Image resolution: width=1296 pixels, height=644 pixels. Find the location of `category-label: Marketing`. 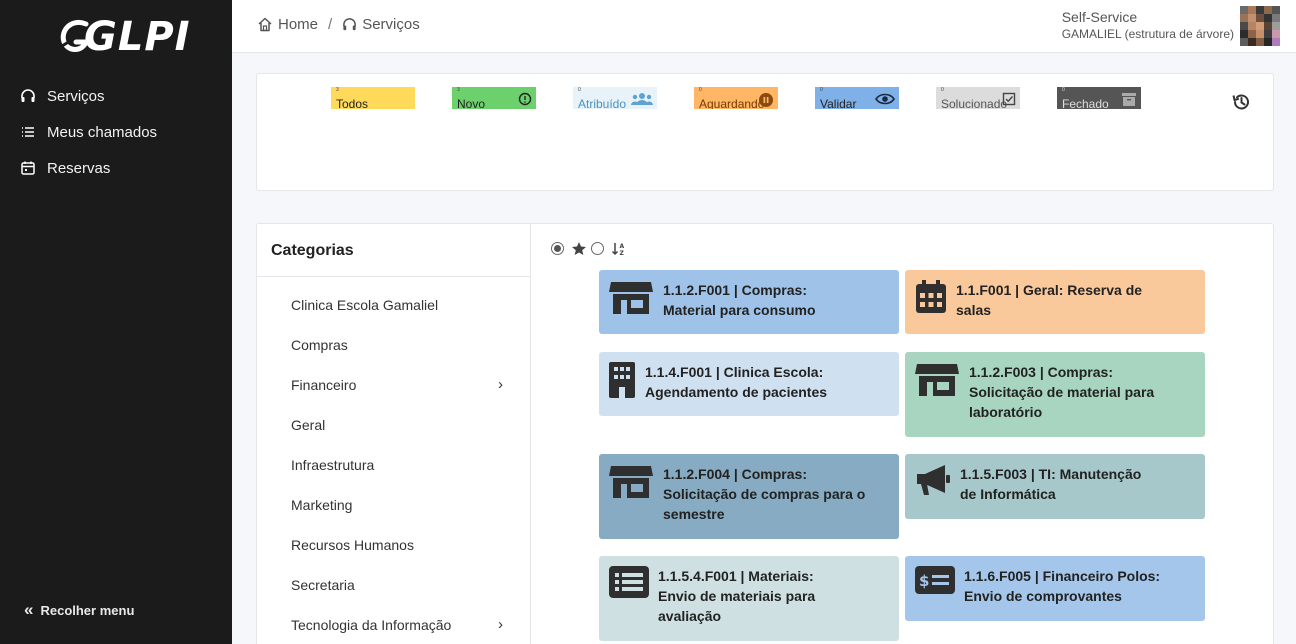

category-label: Marketing is located at coordinates (322, 505).